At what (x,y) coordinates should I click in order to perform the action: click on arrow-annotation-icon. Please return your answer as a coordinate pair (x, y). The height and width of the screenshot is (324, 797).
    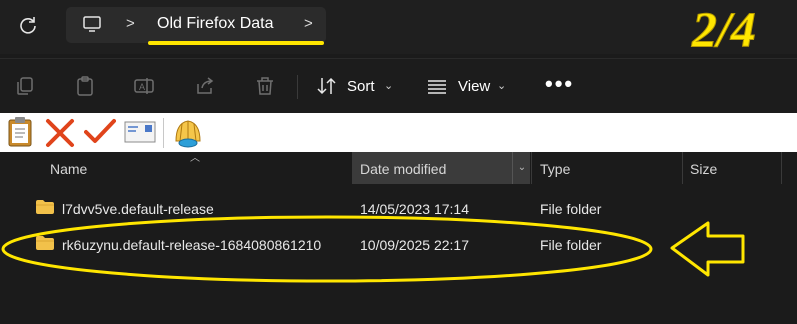
    Looking at the image, I should click on (707, 249).